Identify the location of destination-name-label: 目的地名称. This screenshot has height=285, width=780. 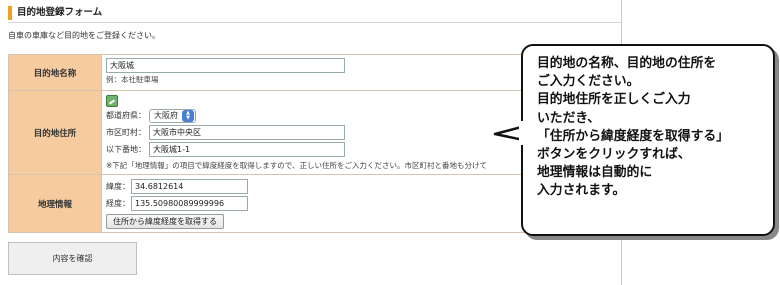
(55, 72).